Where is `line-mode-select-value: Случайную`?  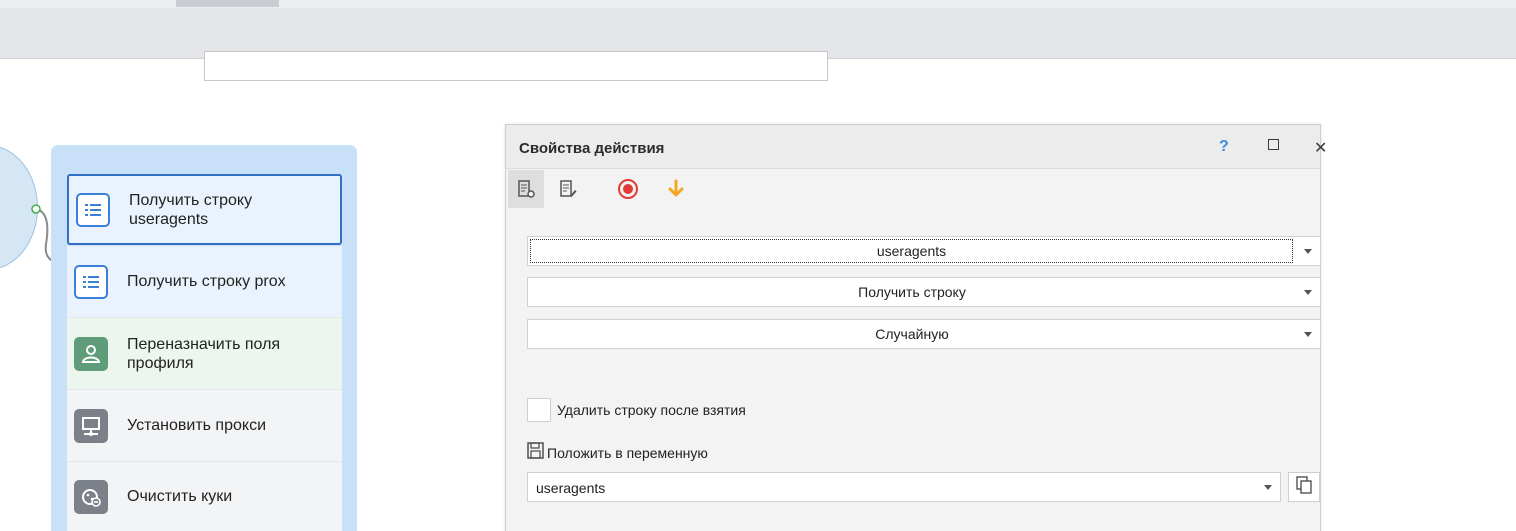
line-mode-select-value: Случайную is located at coordinates (912, 334).